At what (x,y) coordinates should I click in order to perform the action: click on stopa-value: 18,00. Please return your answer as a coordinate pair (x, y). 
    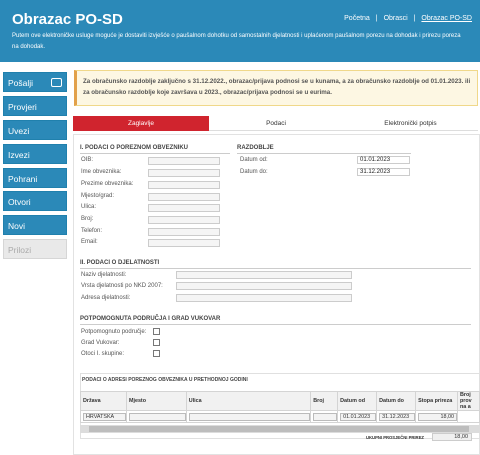
    Looking at the image, I should click on (437, 416).